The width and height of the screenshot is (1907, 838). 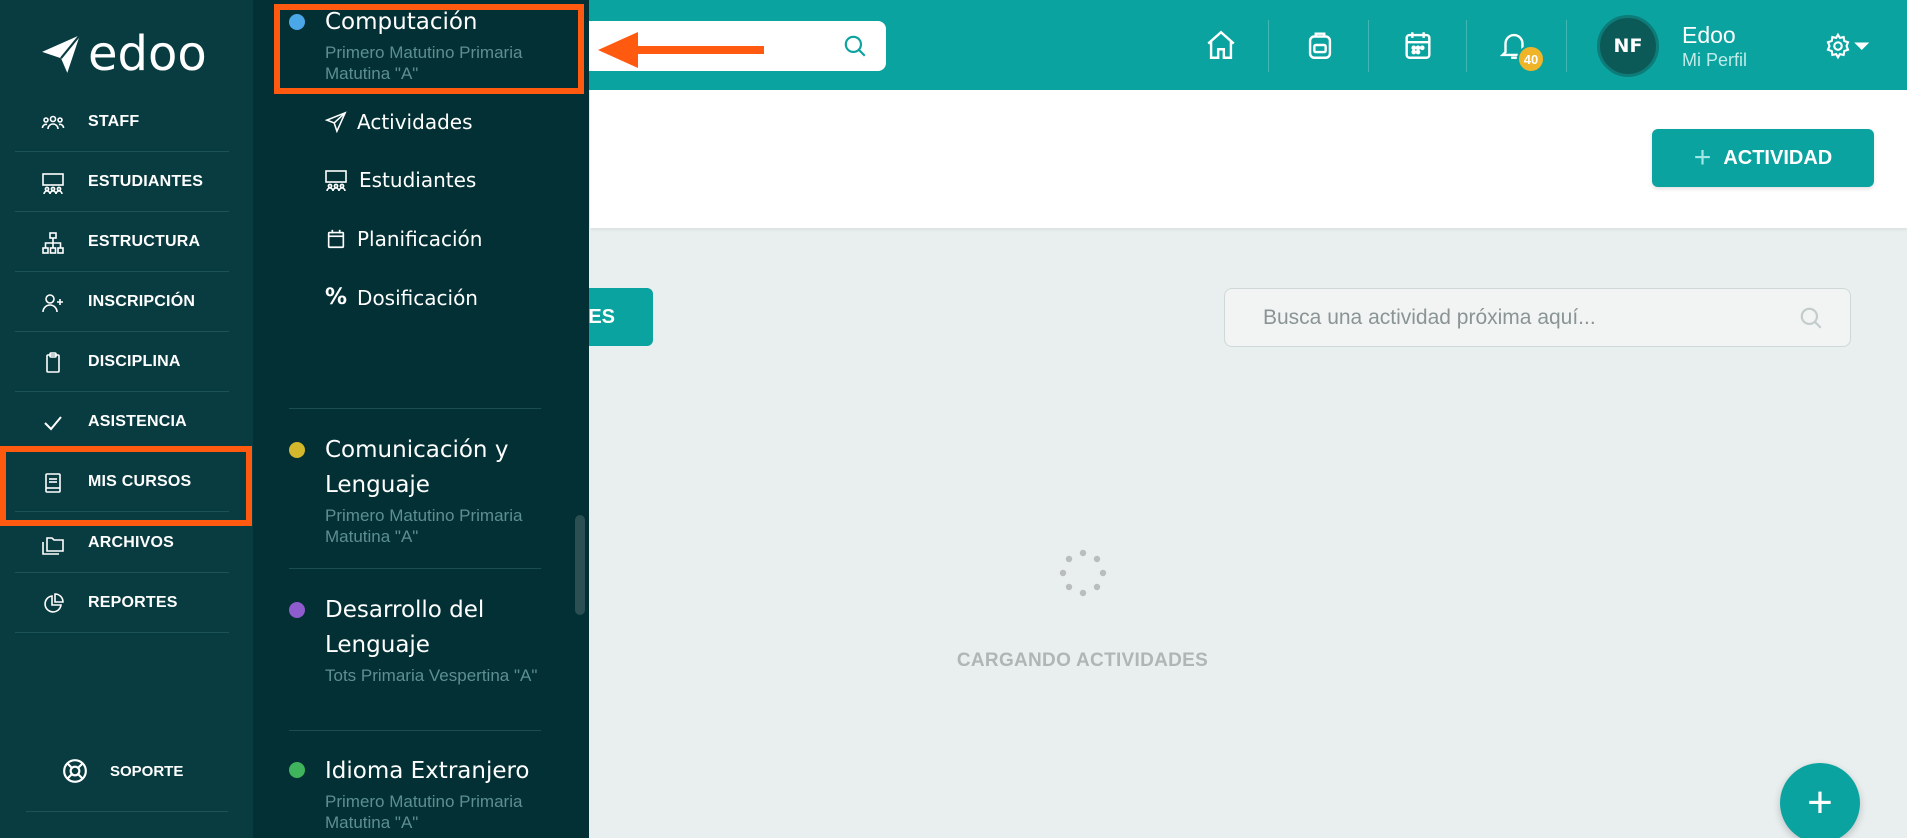 What do you see at coordinates (53, 544) in the screenshot?
I see `folders-icon` at bounding box center [53, 544].